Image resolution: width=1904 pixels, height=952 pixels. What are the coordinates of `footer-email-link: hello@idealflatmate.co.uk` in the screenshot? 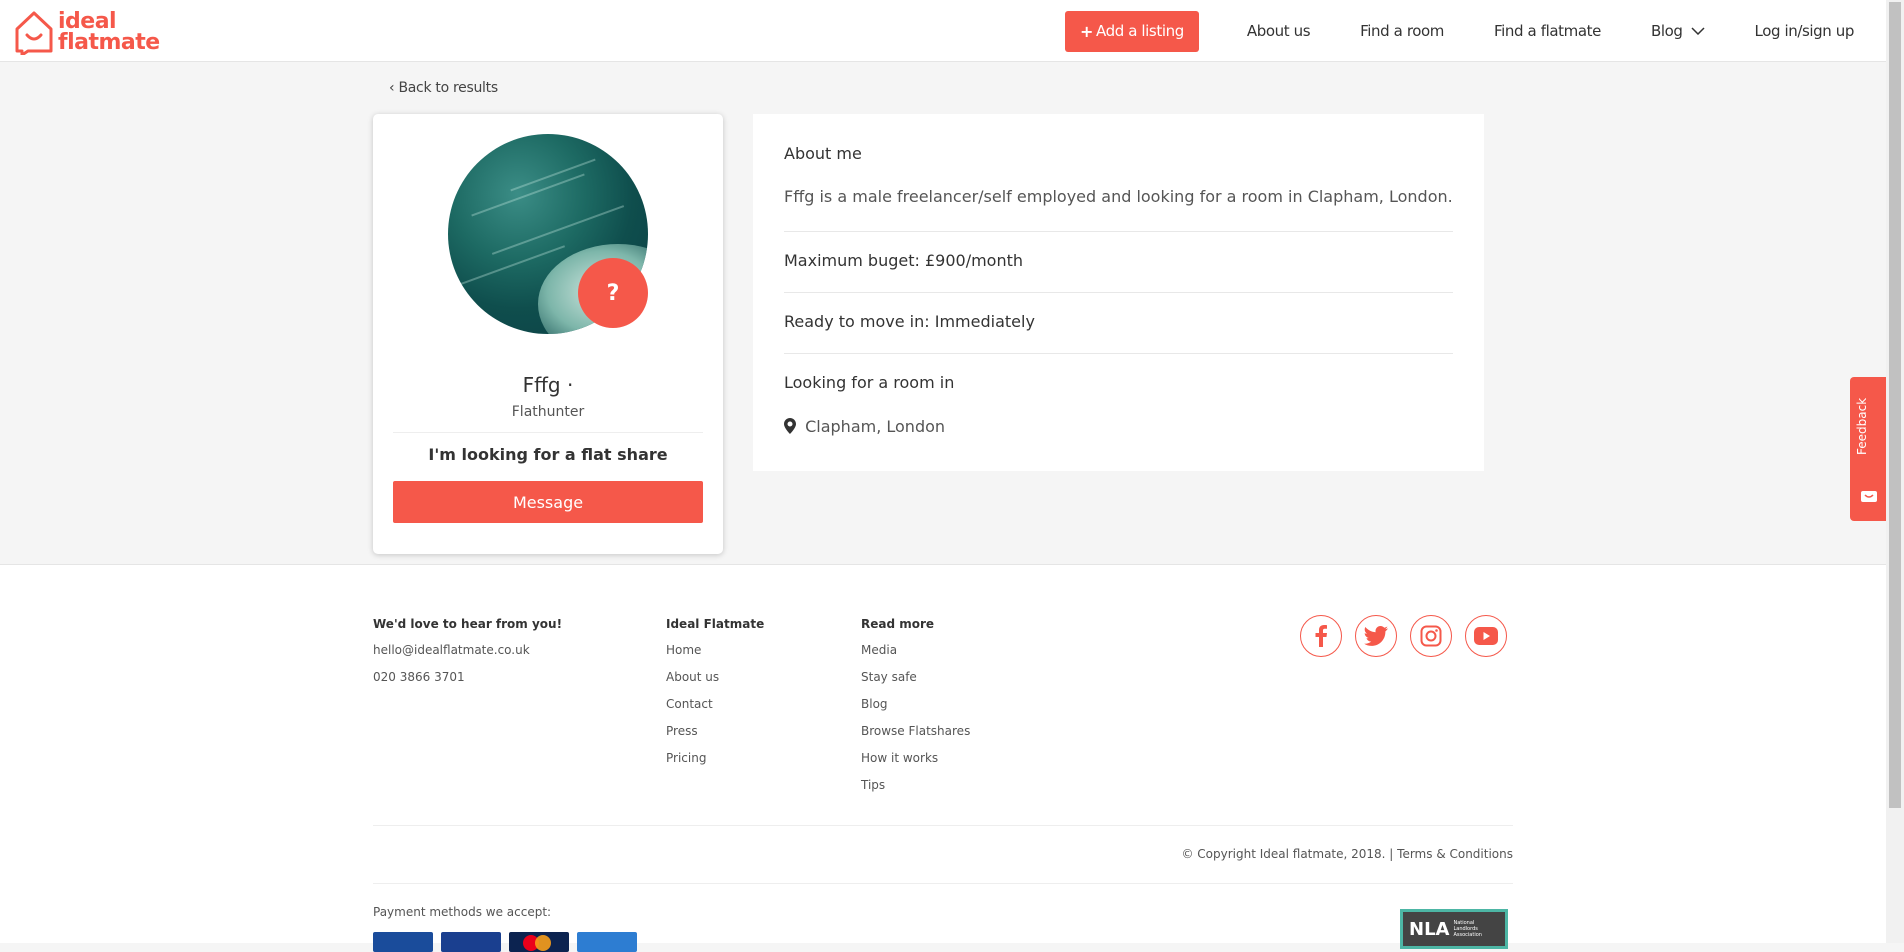 It's located at (467, 650).